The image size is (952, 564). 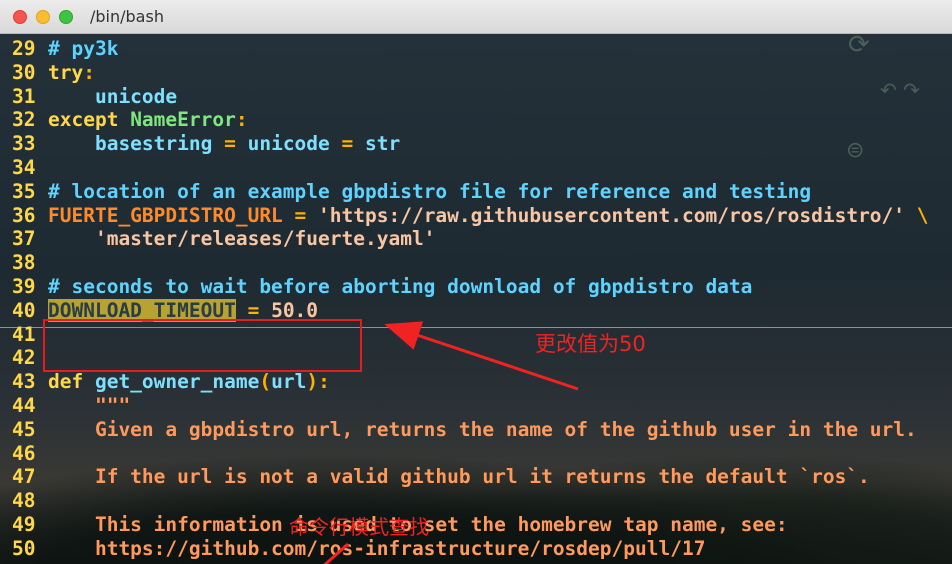 What do you see at coordinates (476, 17) in the screenshot?
I see `title-bar: /bin/bash` at bounding box center [476, 17].